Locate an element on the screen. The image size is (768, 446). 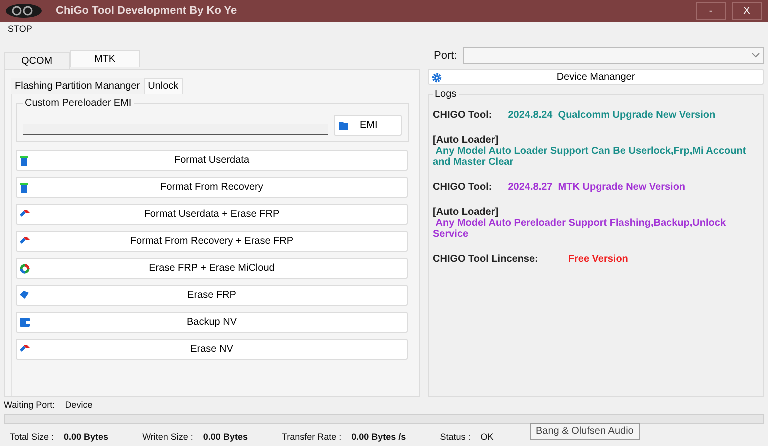
group-title: Custom Pereloader EMI is located at coordinates (78, 103).